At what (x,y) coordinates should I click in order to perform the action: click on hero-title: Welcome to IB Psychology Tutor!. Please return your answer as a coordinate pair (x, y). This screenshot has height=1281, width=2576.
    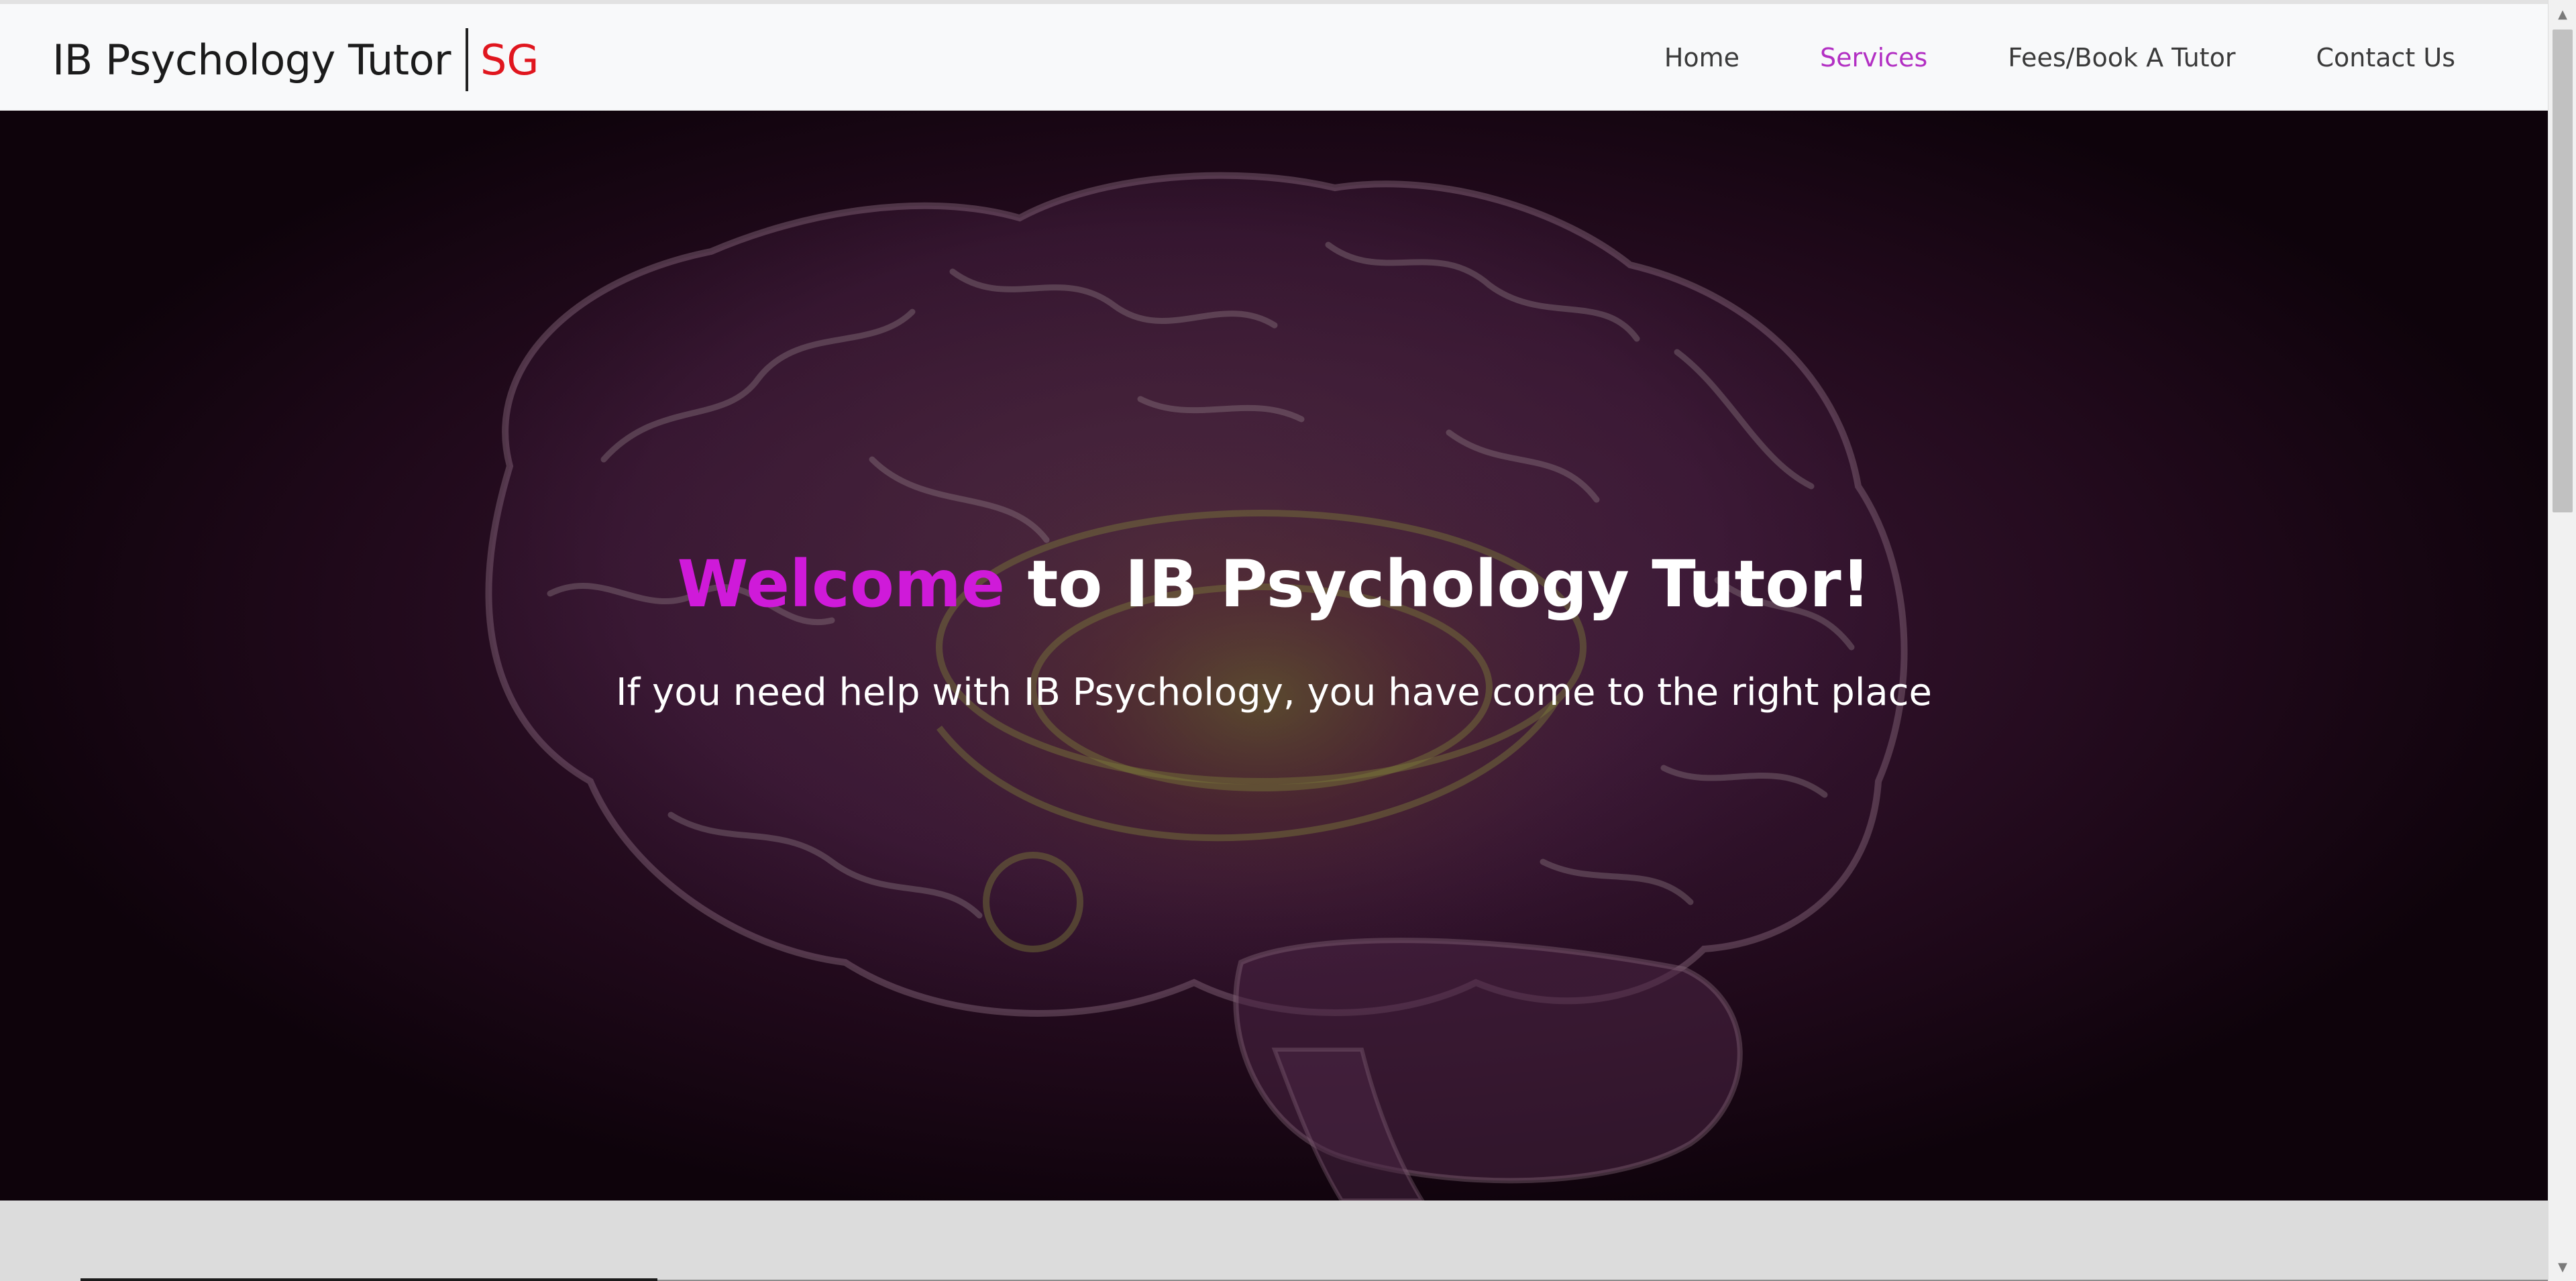
    Looking at the image, I should click on (1274, 584).